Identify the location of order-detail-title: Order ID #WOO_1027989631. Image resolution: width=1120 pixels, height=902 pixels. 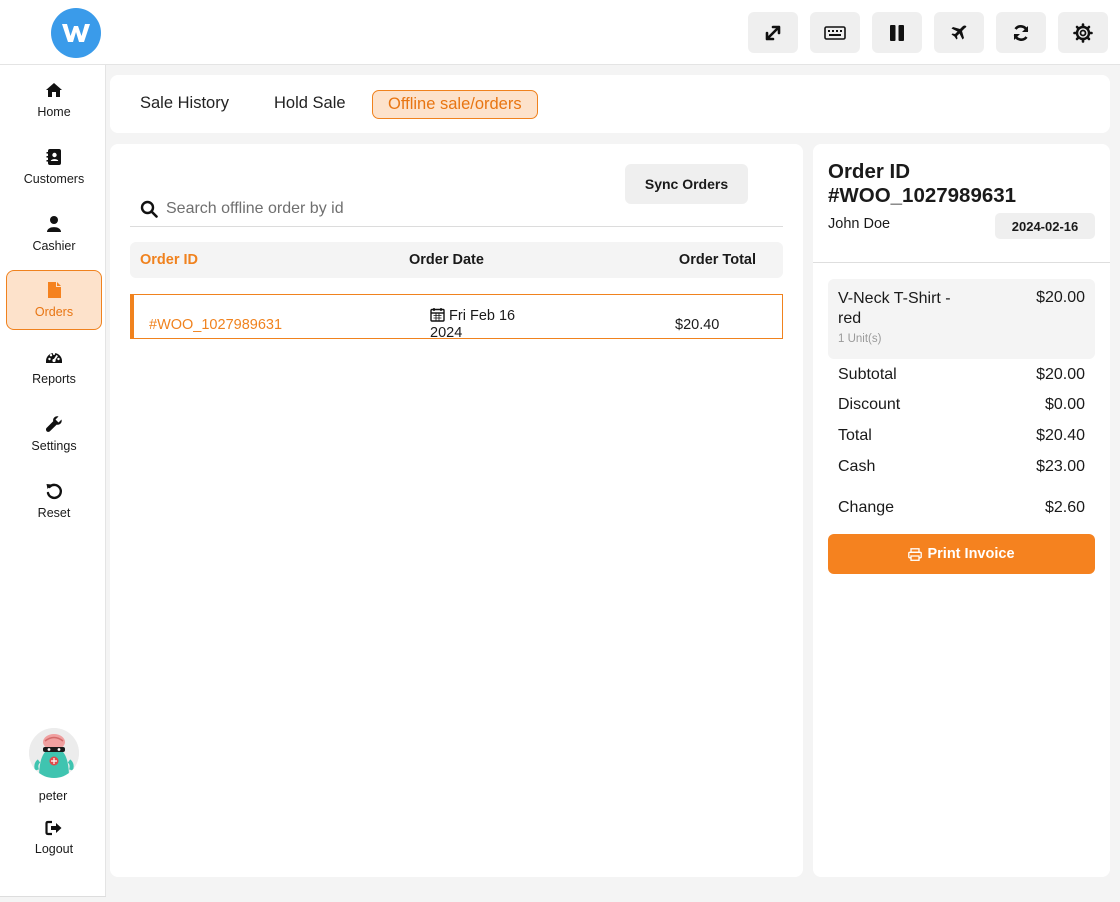
(943, 184).